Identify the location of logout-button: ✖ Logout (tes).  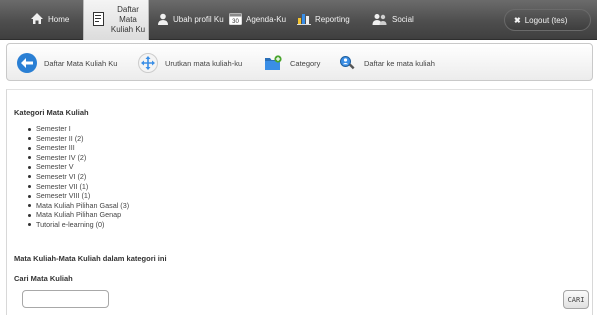
(547, 20).